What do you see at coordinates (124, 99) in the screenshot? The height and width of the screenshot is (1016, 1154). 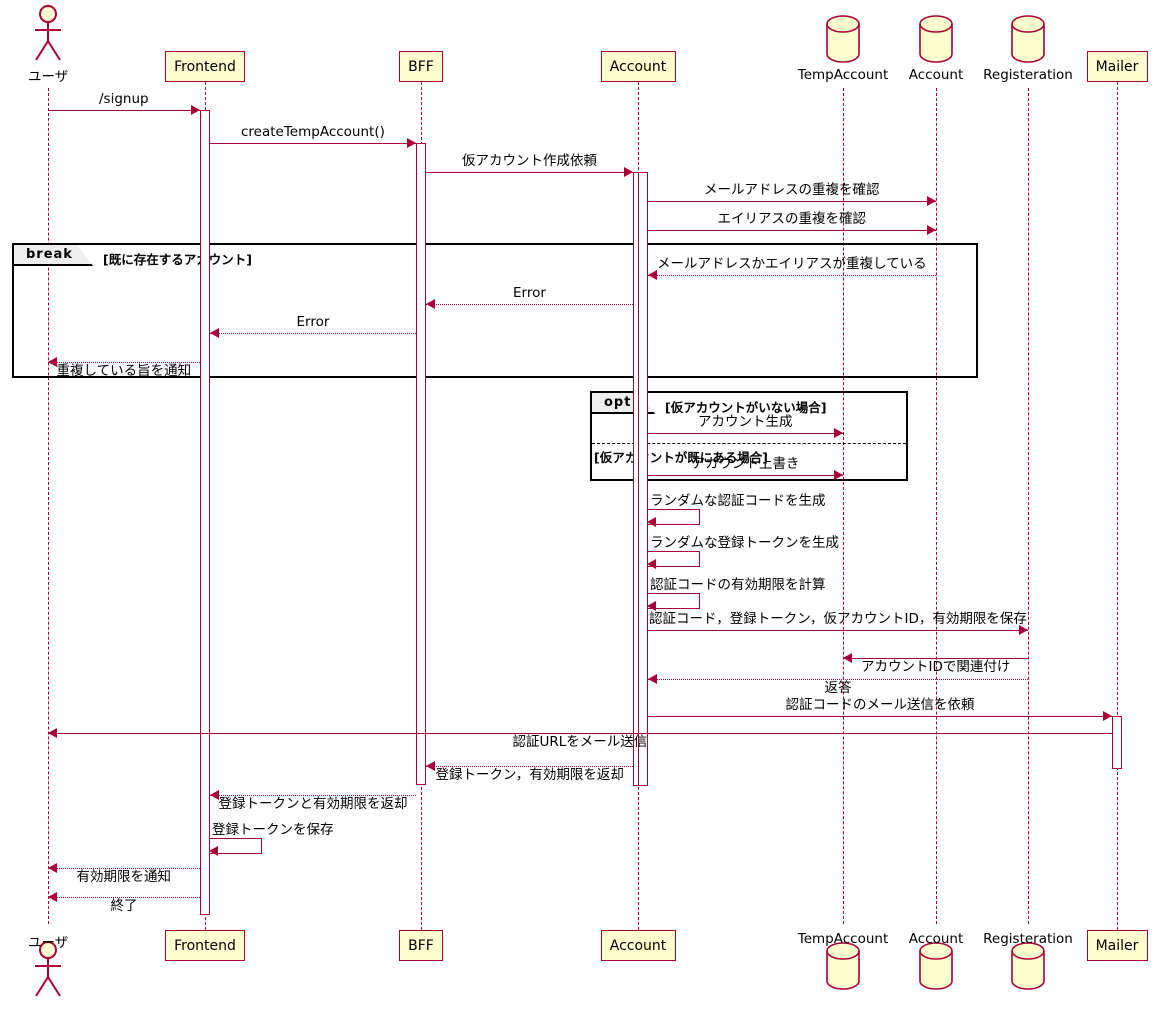 I see `message-label-m01: /signup` at bounding box center [124, 99].